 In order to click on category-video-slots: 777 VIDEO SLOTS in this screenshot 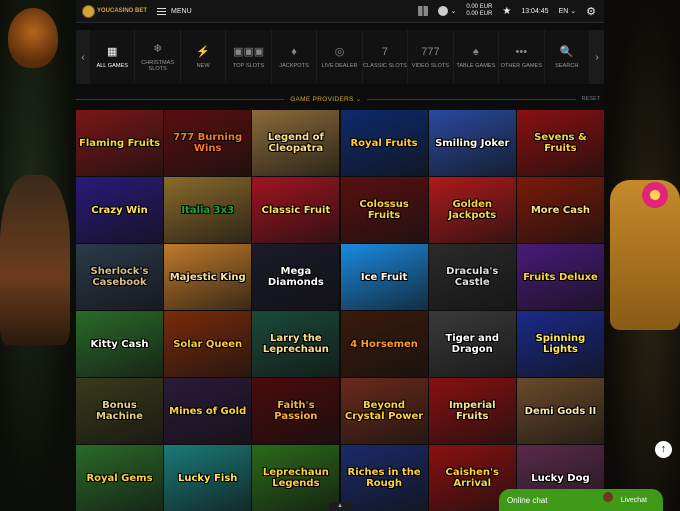, I will do `click(431, 57)`.